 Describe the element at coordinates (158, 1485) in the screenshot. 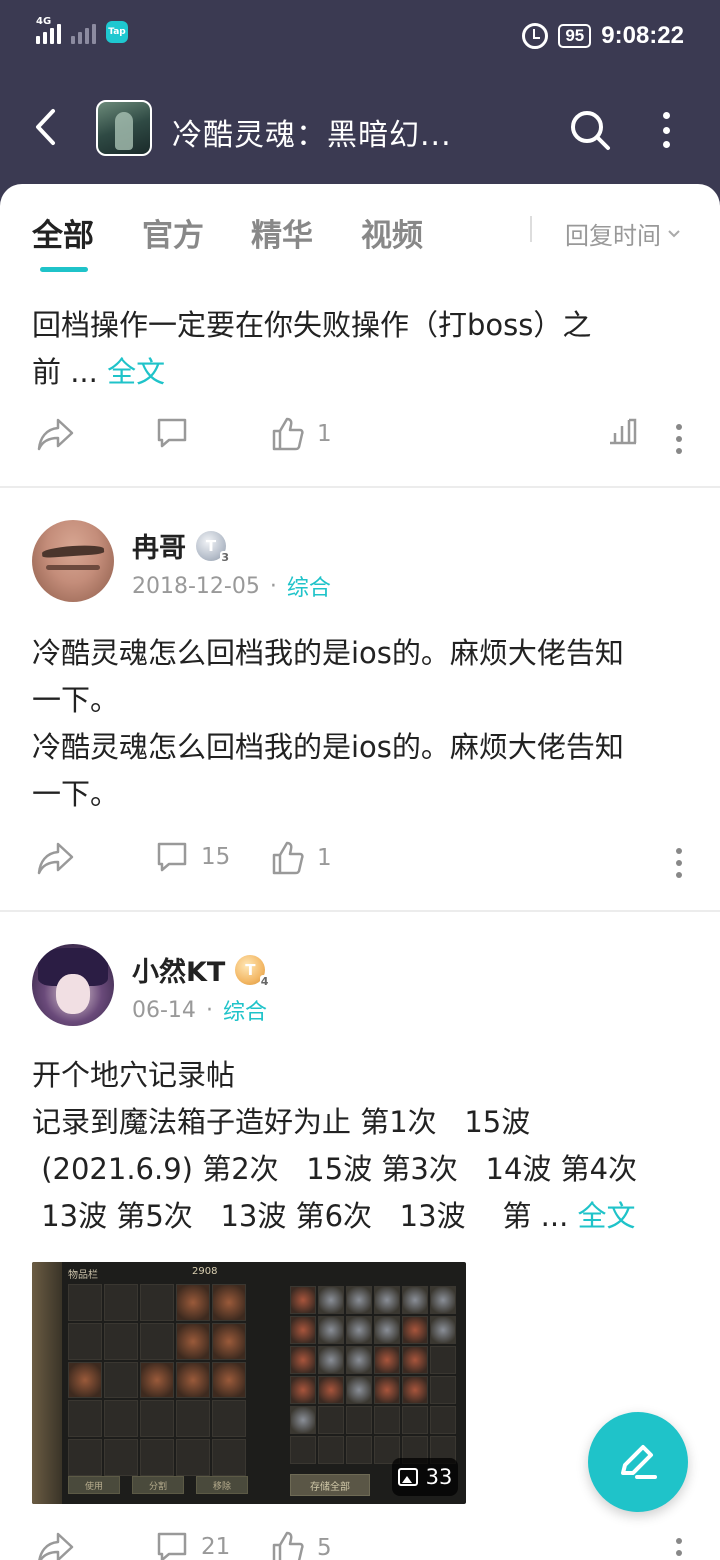

I see `game-split-button: 分割` at that location.